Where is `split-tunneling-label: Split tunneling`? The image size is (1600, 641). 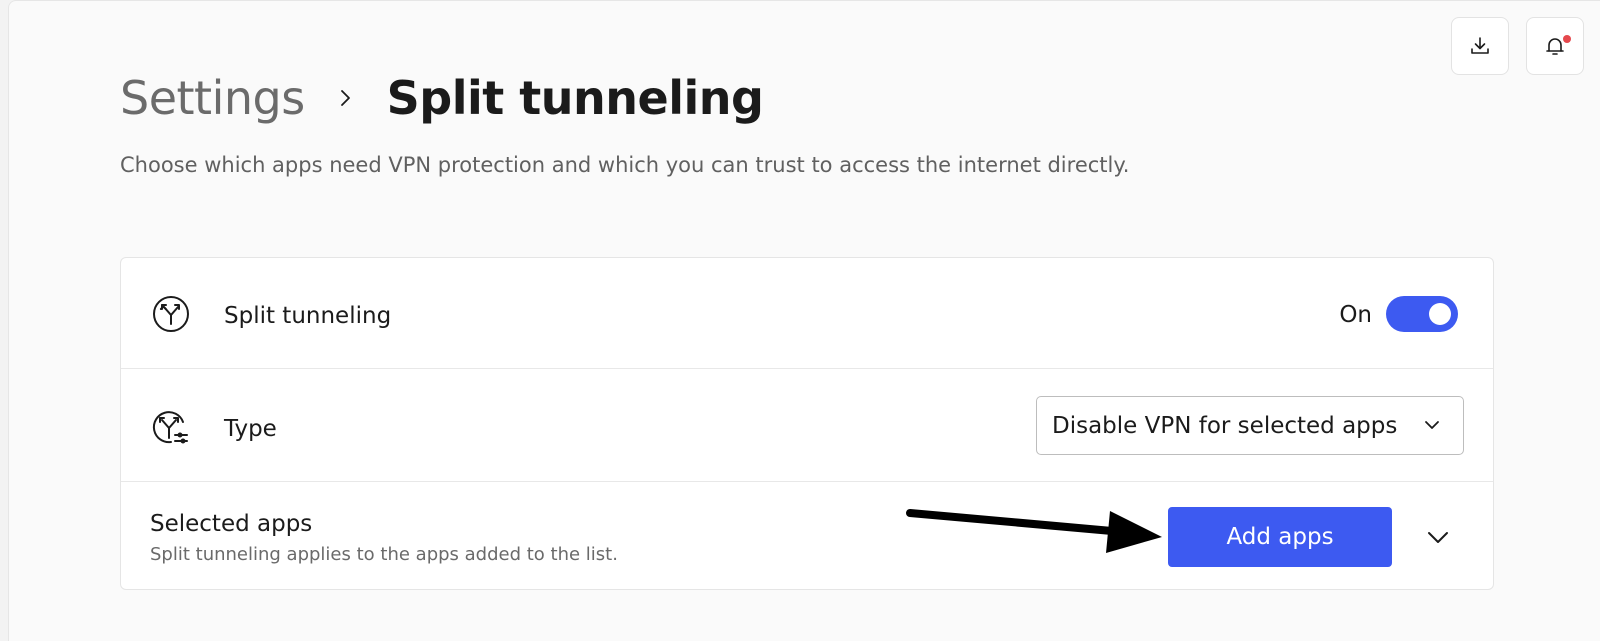
split-tunneling-label: Split tunneling is located at coordinates (308, 316).